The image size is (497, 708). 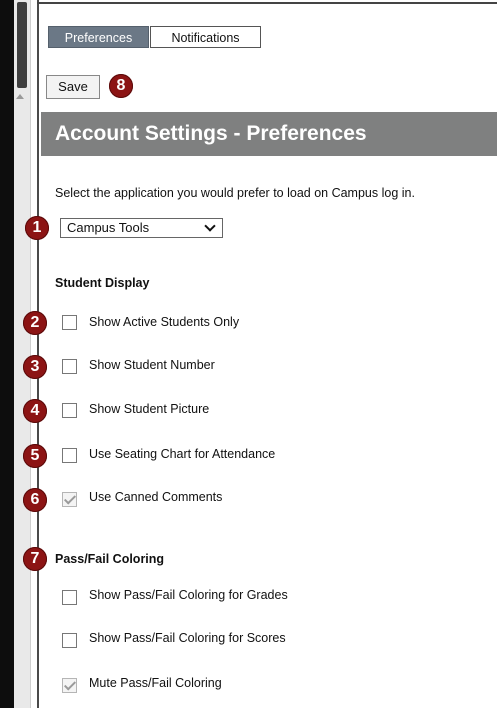 What do you see at coordinates (69, 685) in the screenshot?
I see `checkbox-mute-pf` at bounding box center [69, 685].